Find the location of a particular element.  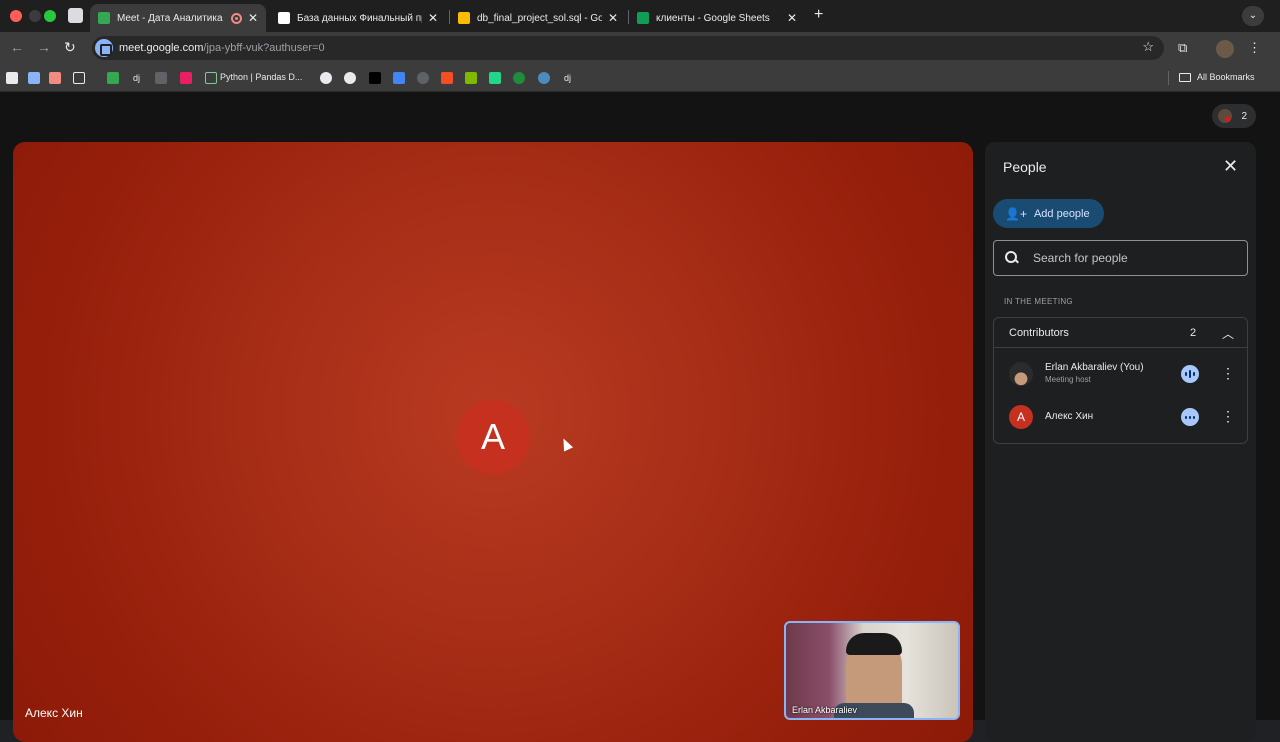

kebab-menu-icon: ⋮ is located at coordinates (1254, 48).